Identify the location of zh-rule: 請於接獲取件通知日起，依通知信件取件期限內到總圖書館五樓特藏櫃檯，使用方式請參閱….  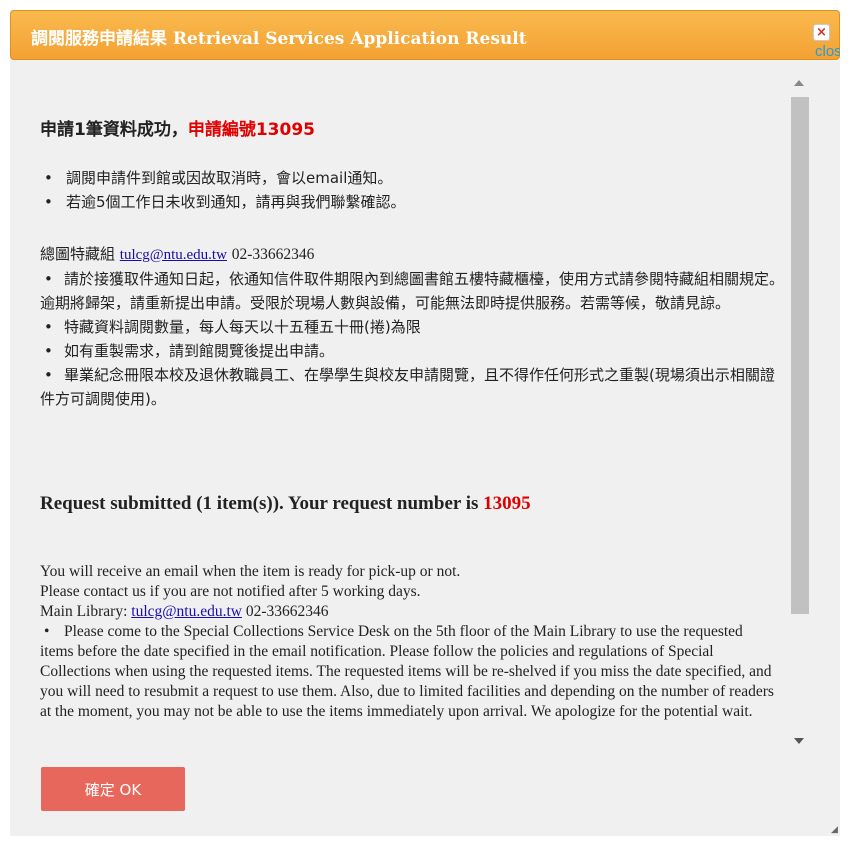
(412, 291).